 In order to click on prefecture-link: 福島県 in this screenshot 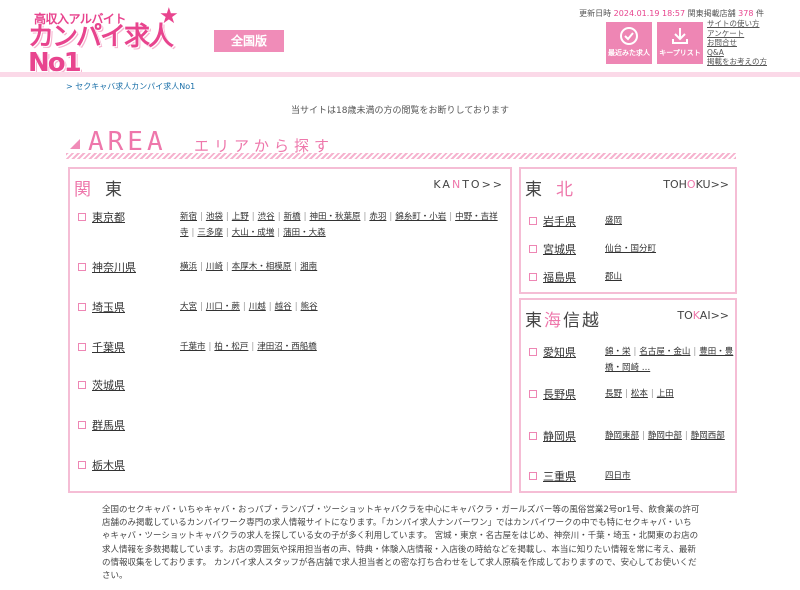, I will do `click(559, 277)`.